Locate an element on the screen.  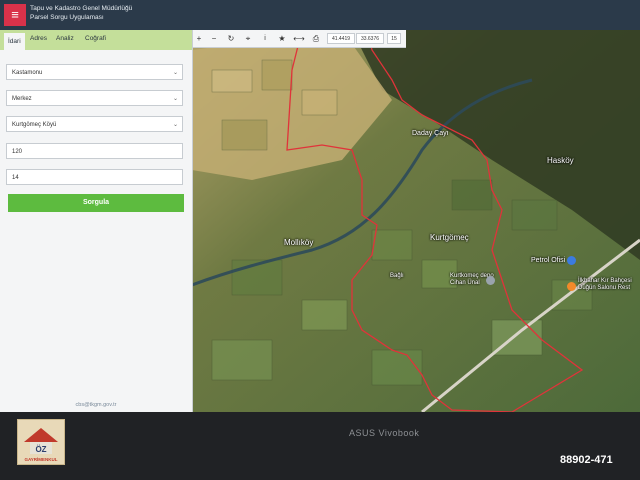
place-label-ilkbahar: İlkbahar Kır Bahçesi Düğün Salonu Rest is located at coordinates (605, 284).